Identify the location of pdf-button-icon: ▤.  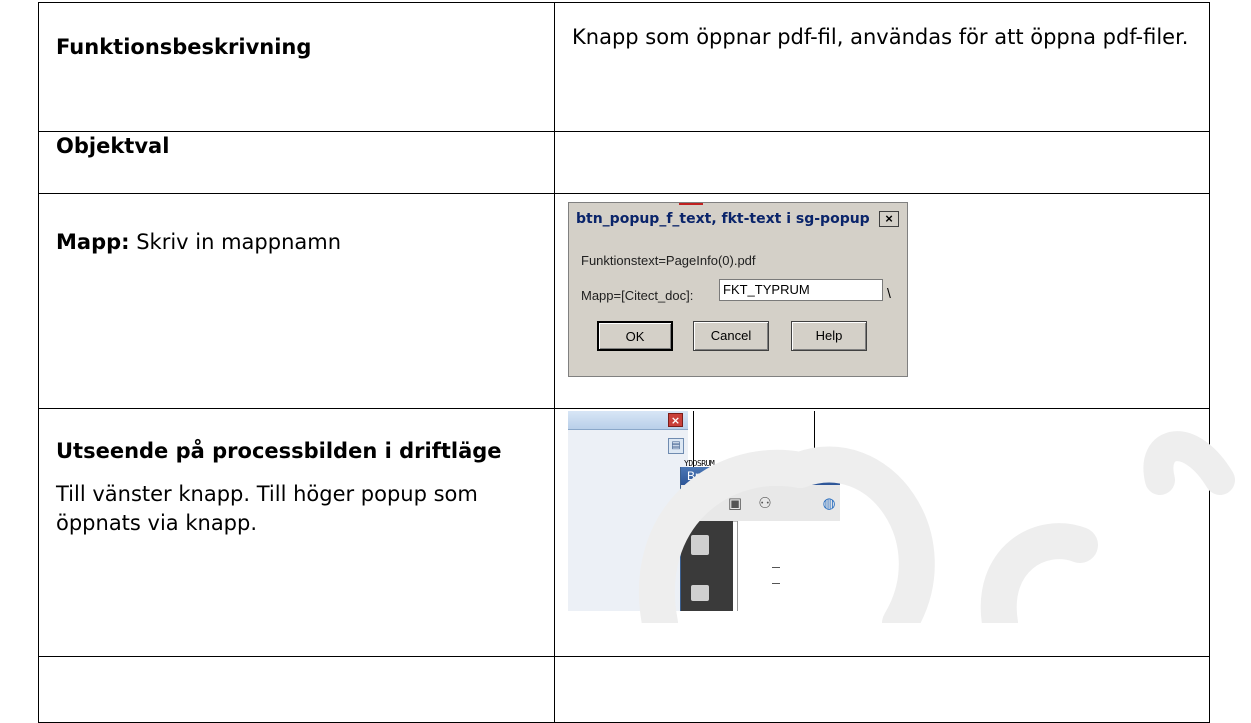
(676, 446).